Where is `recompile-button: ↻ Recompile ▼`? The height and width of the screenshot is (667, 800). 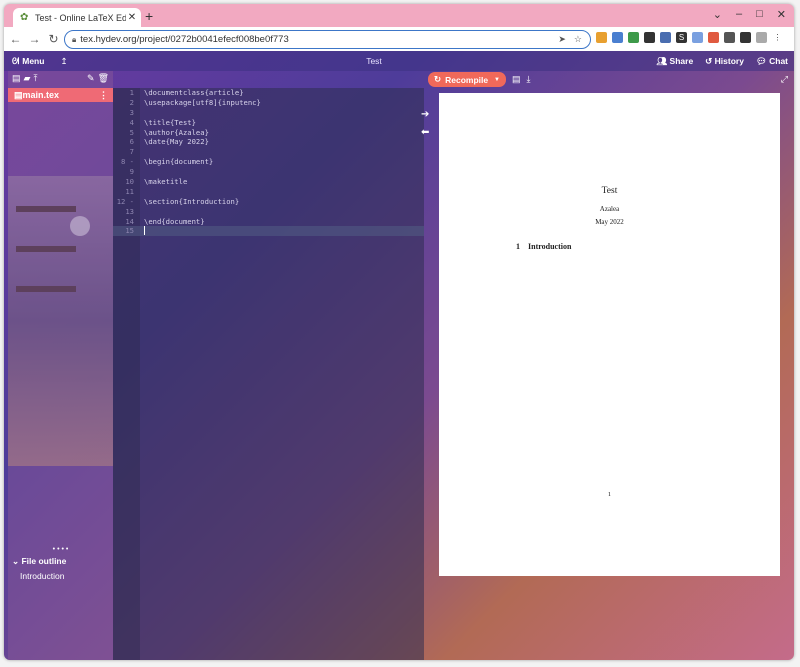 recompile-button: ↻ Recompile ▼ is located at coordinates (467, 79).